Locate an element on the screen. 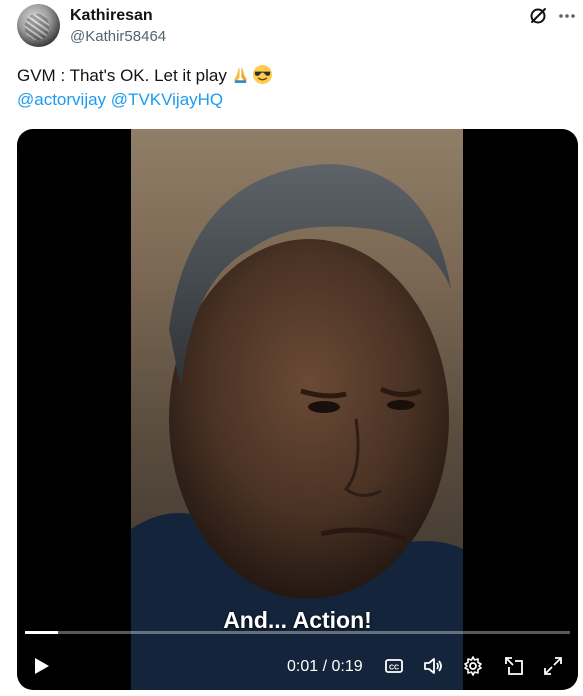  tweet-body: GVM : That's OK. Let it play is located at coordinates (122, 75).